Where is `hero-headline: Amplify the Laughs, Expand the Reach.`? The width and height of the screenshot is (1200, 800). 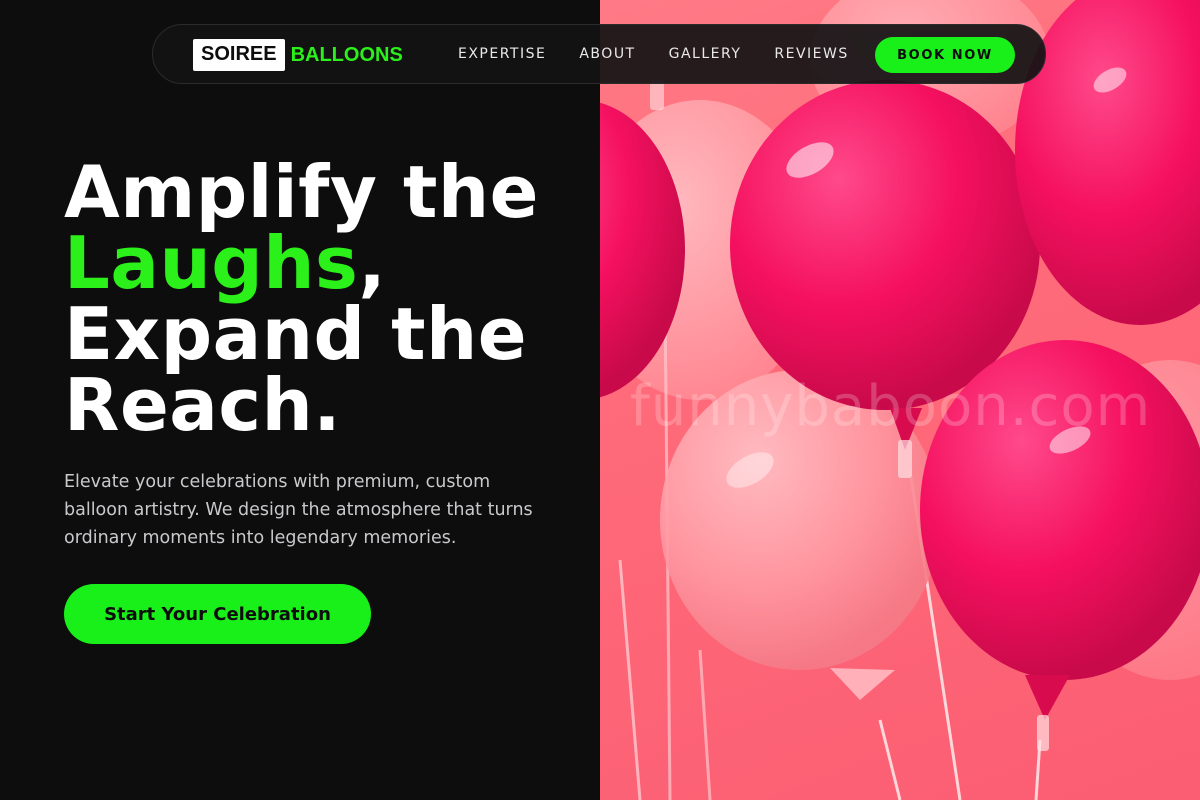
hero-headline: Amplify the Laughs, Expand the Reach. is located at coordinates (301, 298).